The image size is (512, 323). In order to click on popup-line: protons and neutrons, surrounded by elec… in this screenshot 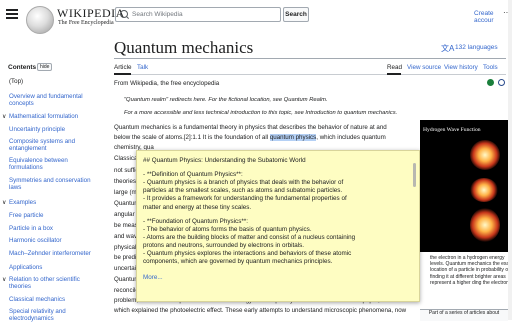, I will do `click(224, 245)`.